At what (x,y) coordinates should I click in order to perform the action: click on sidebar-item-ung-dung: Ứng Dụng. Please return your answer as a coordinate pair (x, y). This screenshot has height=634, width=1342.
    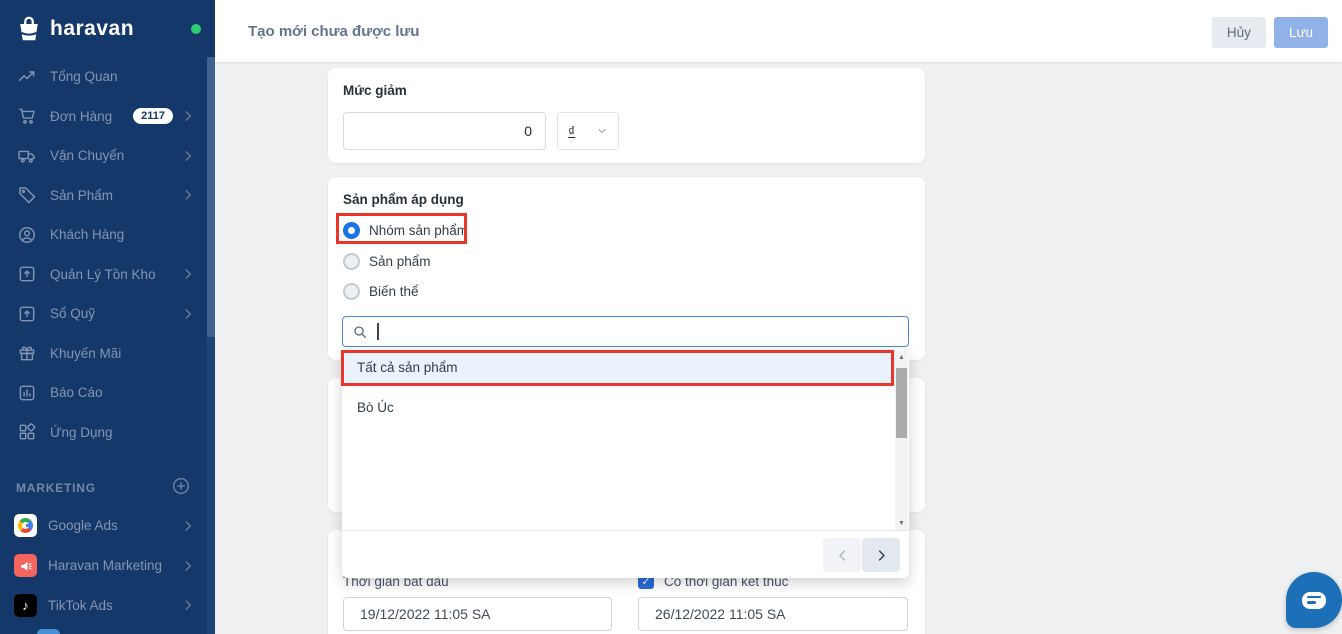
    Looking at the image, I should click on (103, 433).